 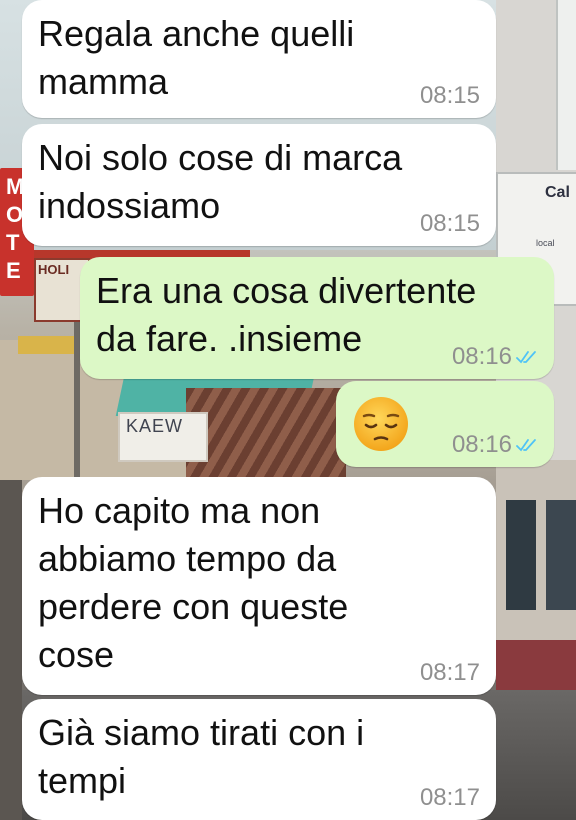 What do you see at coordinates (445, 424) in the screenshot?
I see `message-bubble-outgoing: 08:16` at bounding box center [445, 424].